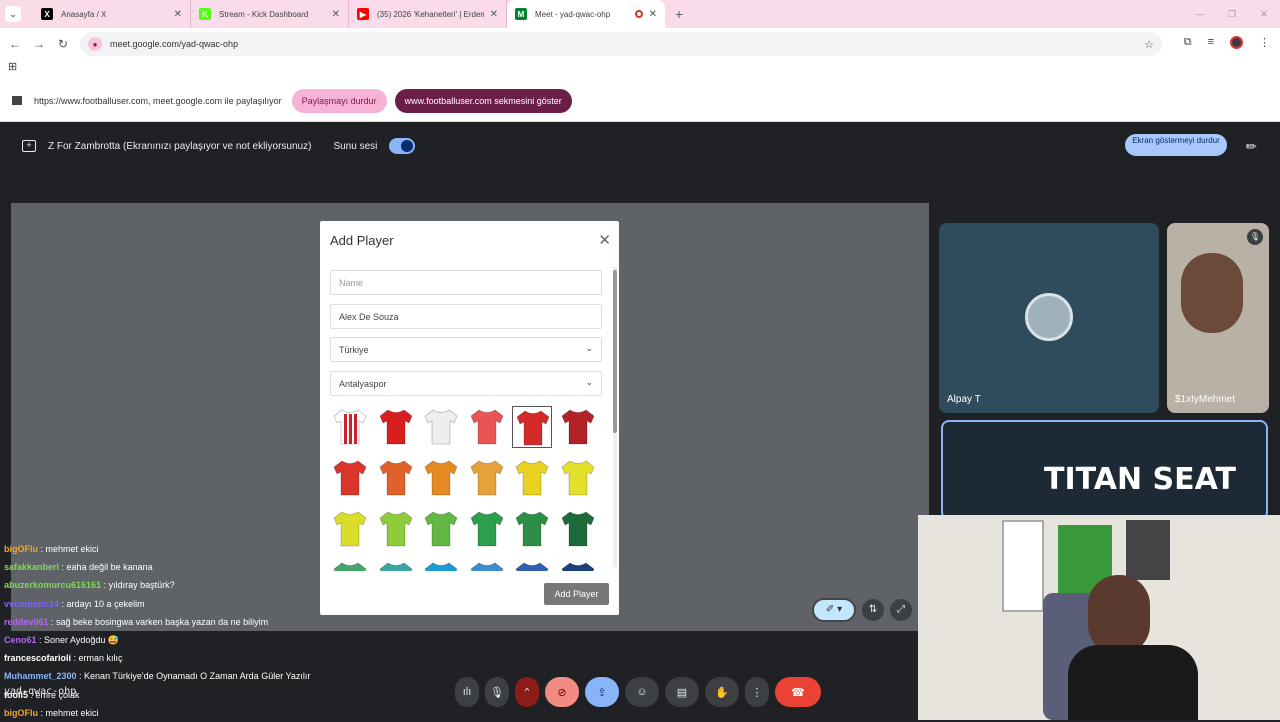 The width and height of the screenshot is (1280, 722). Describe the element at coordinates (1255, 237) in the screenshot. I see `mic-muted-icon: 🎙` at that location.